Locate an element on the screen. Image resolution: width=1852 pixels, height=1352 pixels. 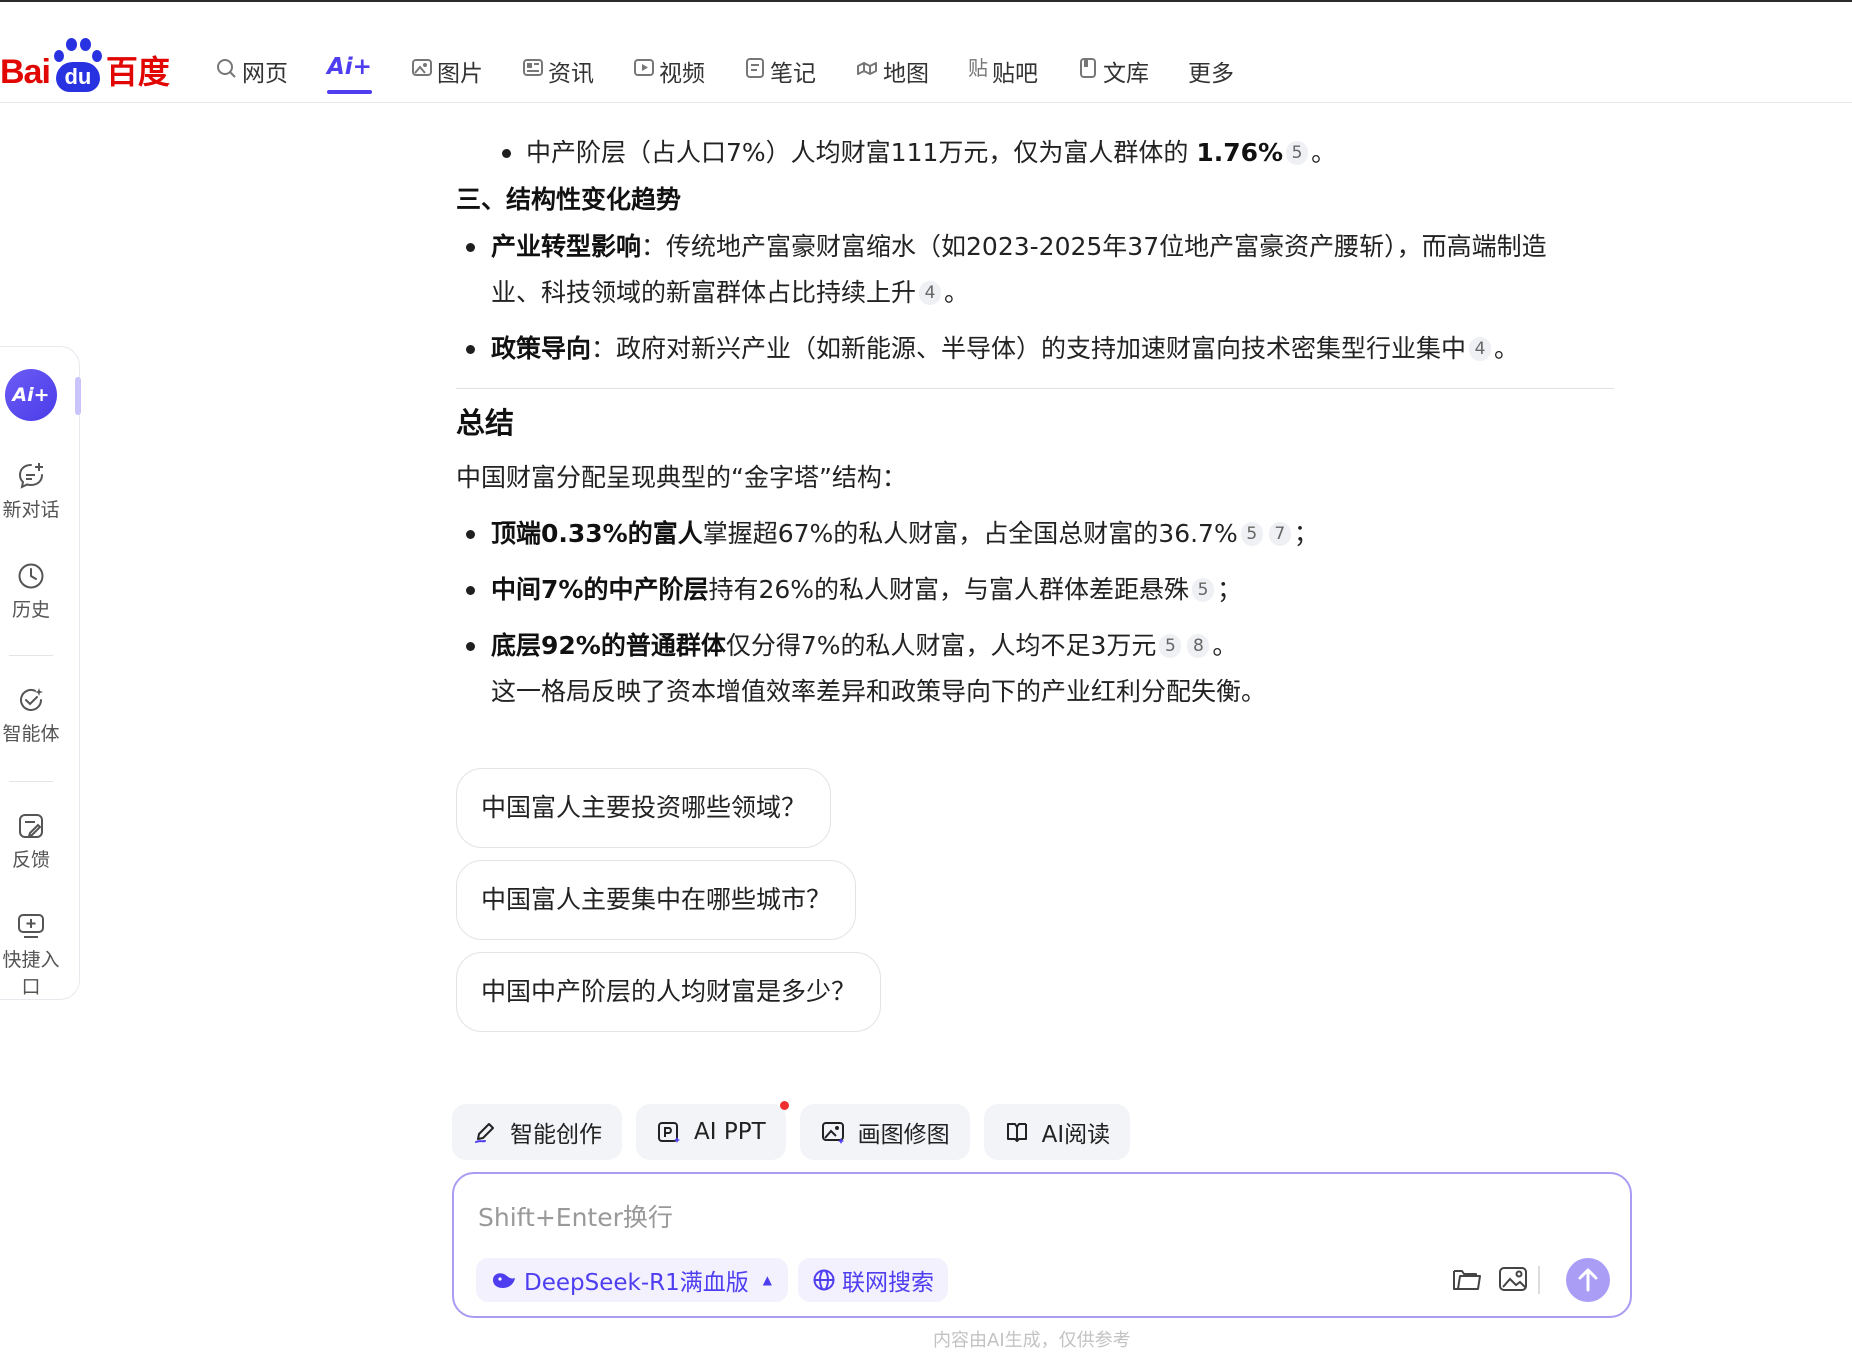
list-item-continuation: 业、科技领域的新富群体占比持续上升 4。 is located at coordinates (1036, 293).